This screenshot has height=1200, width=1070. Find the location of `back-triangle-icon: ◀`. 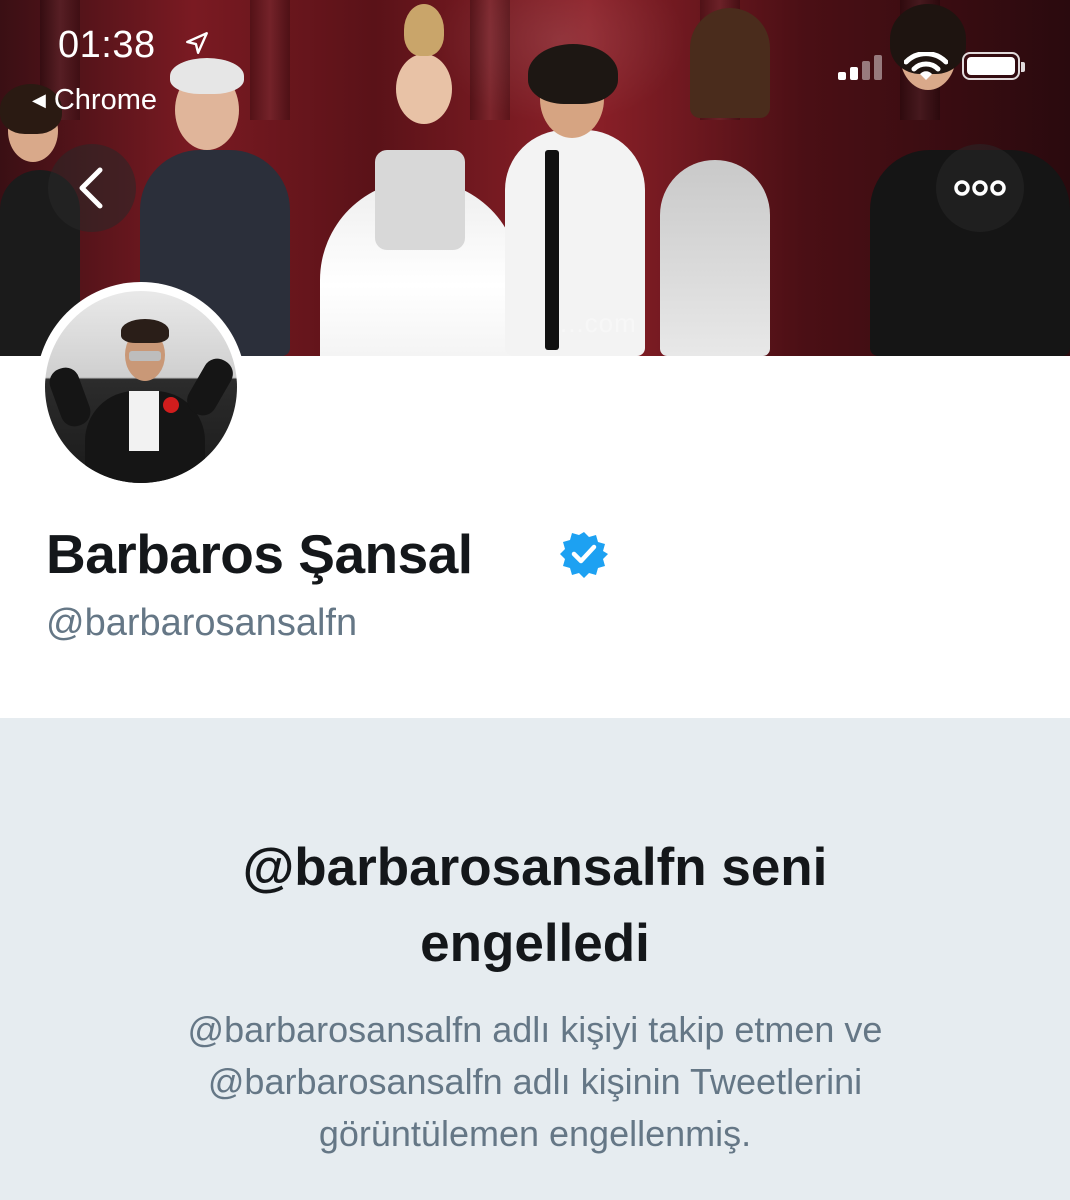

back-triangle-icon: ◀ is located at coordinates (39, 100).